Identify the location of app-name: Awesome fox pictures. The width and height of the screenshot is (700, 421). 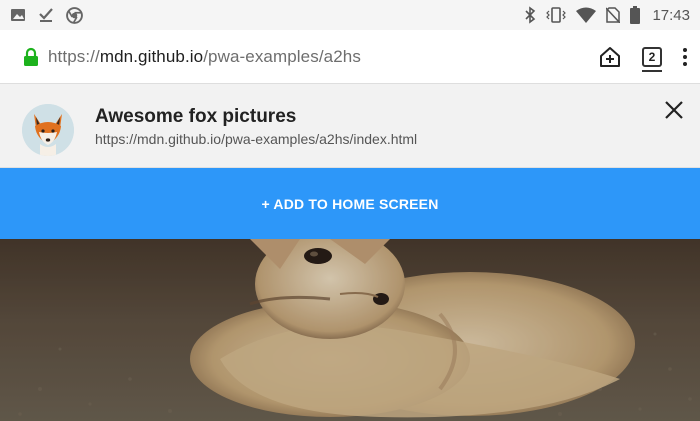
(196, 116).